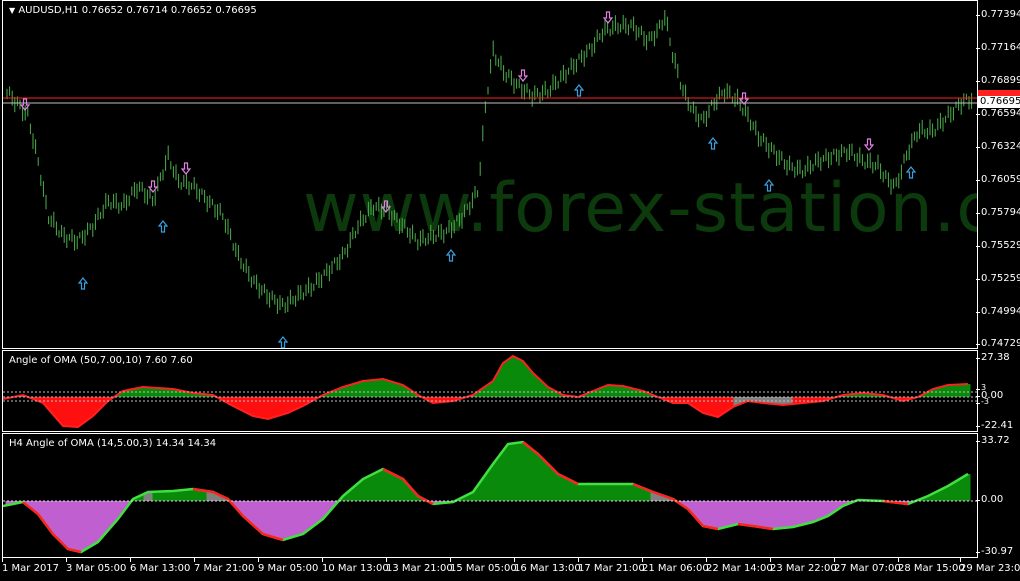  What do you see at coordinates (997, 278) in the screenshot?
I see `price-label: 0.75259` at bounding box center [997, 278].